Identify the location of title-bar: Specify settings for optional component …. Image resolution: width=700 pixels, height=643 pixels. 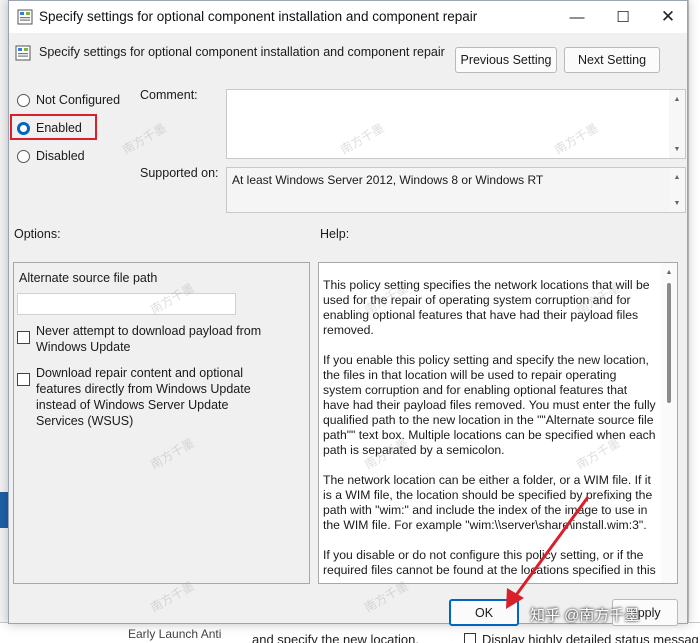
(348, 17).